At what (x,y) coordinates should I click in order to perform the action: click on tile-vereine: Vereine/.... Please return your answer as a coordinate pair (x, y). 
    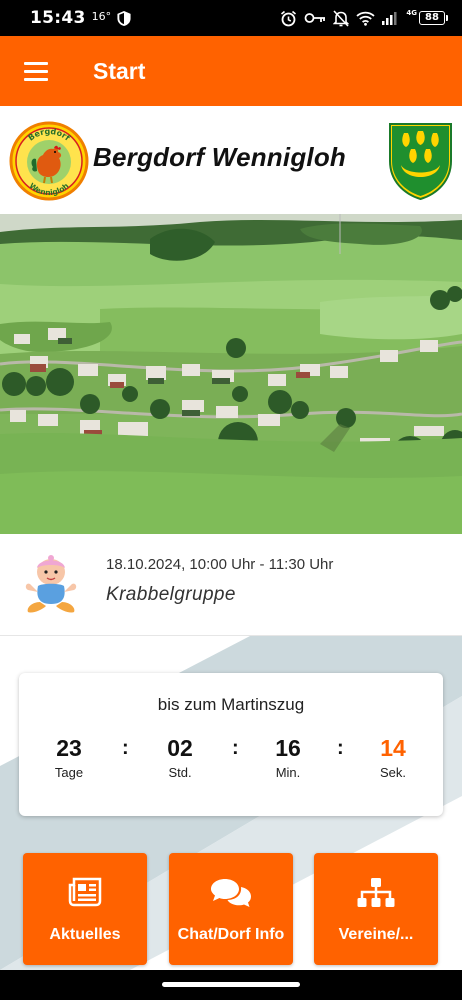
    Looking at the image, I should click on (376, 909).